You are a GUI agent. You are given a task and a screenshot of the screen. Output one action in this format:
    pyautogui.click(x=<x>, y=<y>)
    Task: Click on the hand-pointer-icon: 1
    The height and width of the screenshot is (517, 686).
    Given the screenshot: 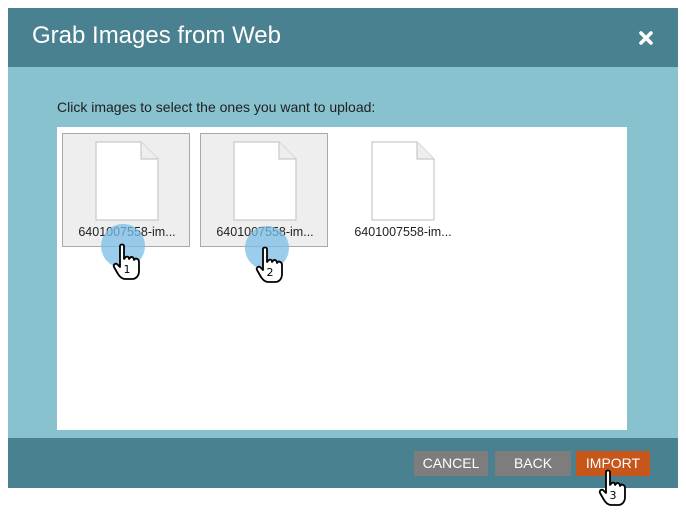 What is the action you would take?
    pyautogui.click(x=126, y=261)
    